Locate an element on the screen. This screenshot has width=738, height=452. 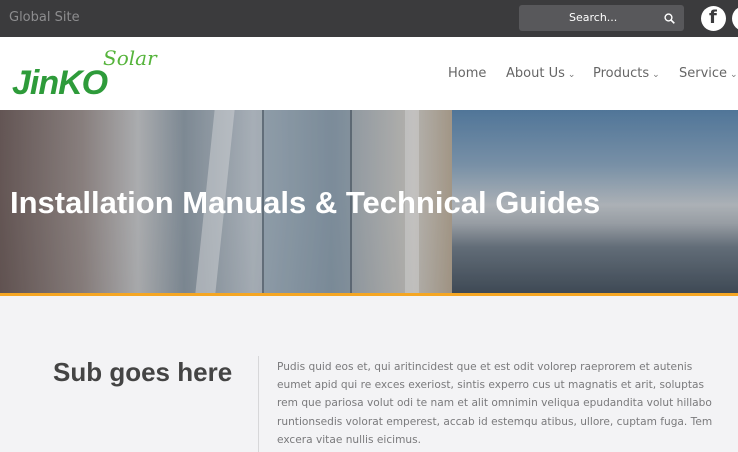
global-site-link: Global Site is located at coordinates (44, 17).